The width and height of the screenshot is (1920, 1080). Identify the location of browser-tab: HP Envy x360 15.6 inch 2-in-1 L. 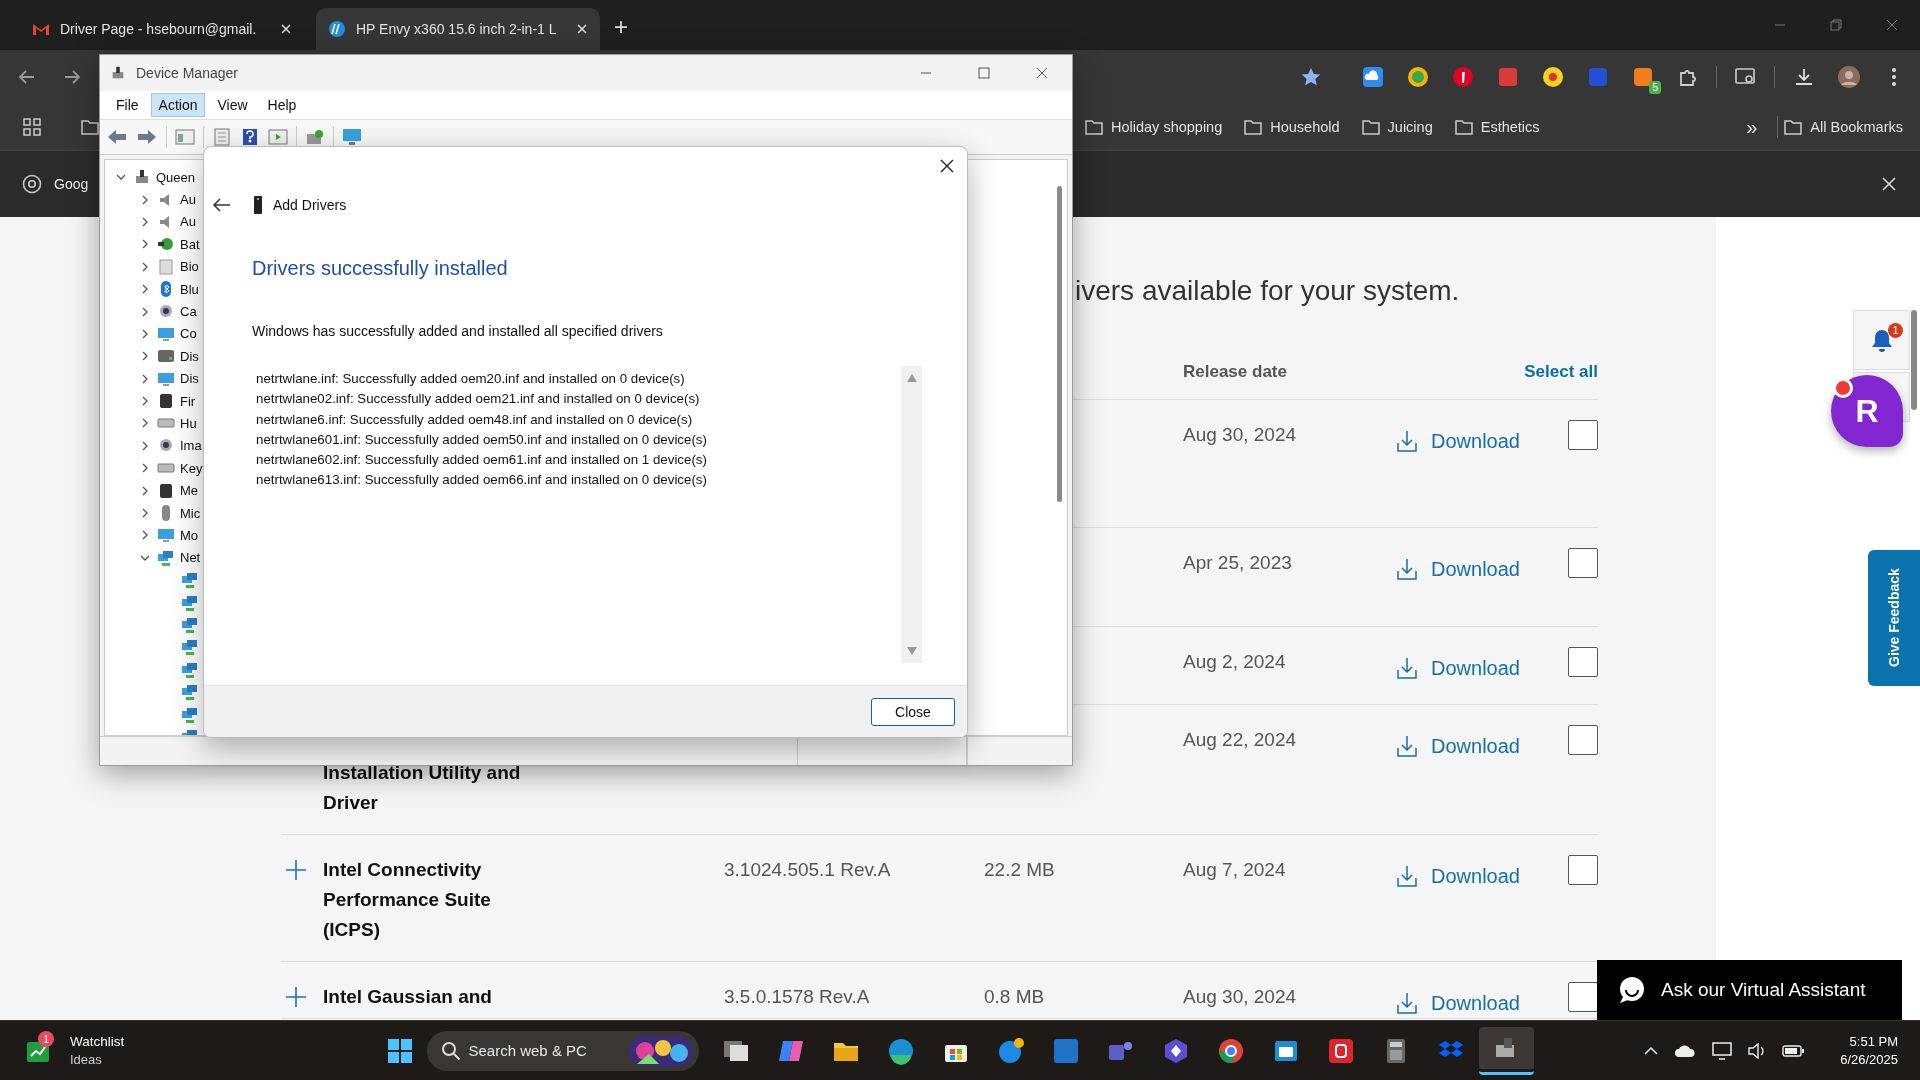
(458, 29).